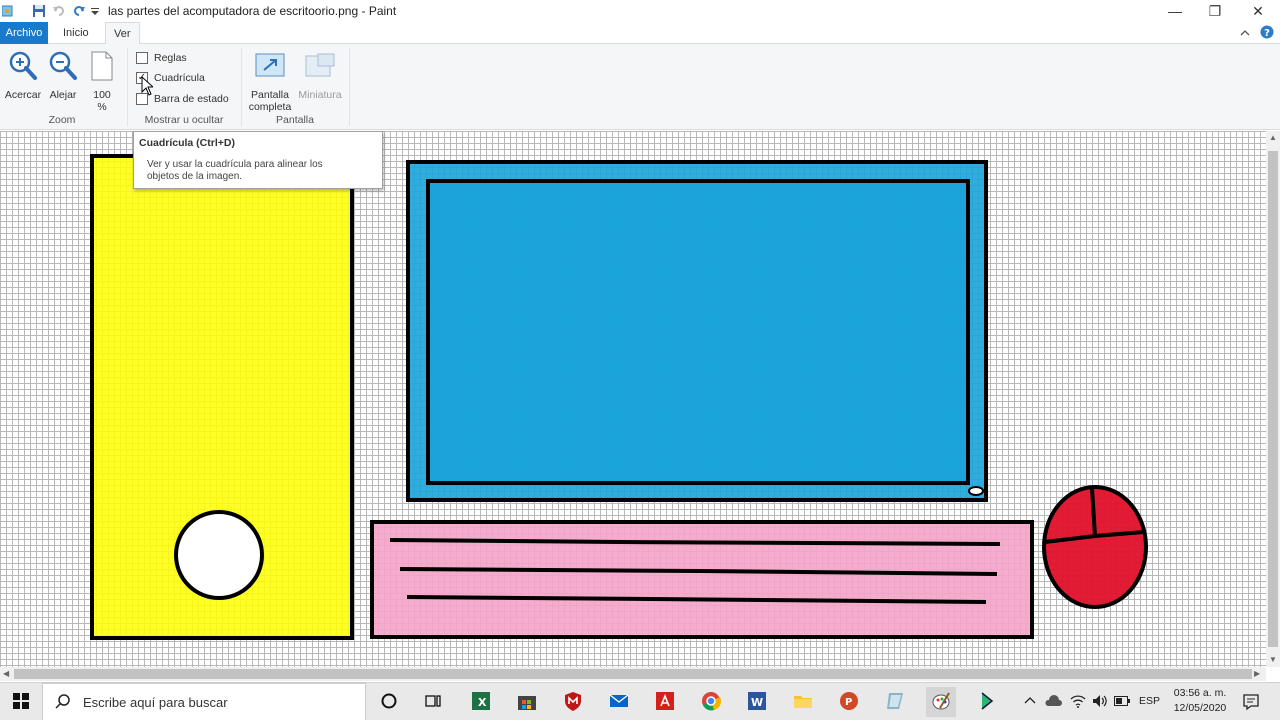 The height and width of the screenshot is (720, 1280). What do you see at coordinates (39, 11) in the screenshot?
I see `save-icon` at bounding box center [39, 11].